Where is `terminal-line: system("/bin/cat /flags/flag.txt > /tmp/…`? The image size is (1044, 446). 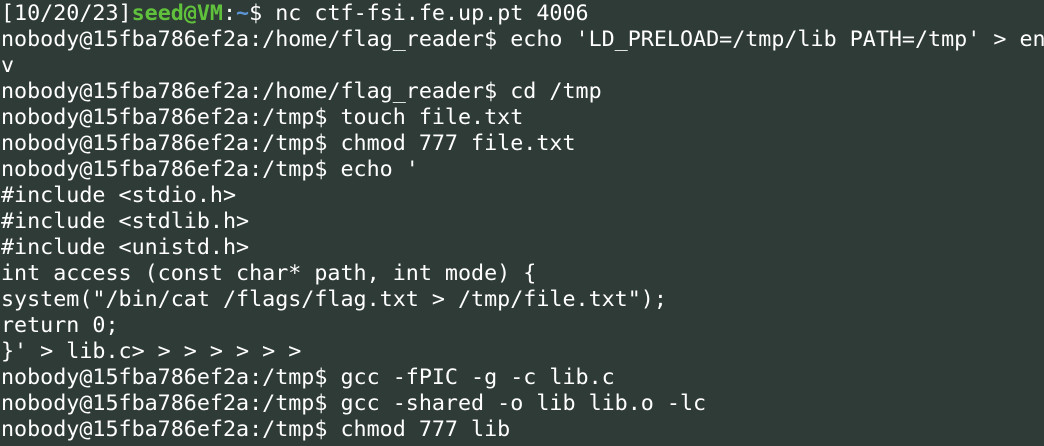 terminal-line: system("/bin/cat /flags/flag.txt > /tmp/… is located at coordinates (334, 299).